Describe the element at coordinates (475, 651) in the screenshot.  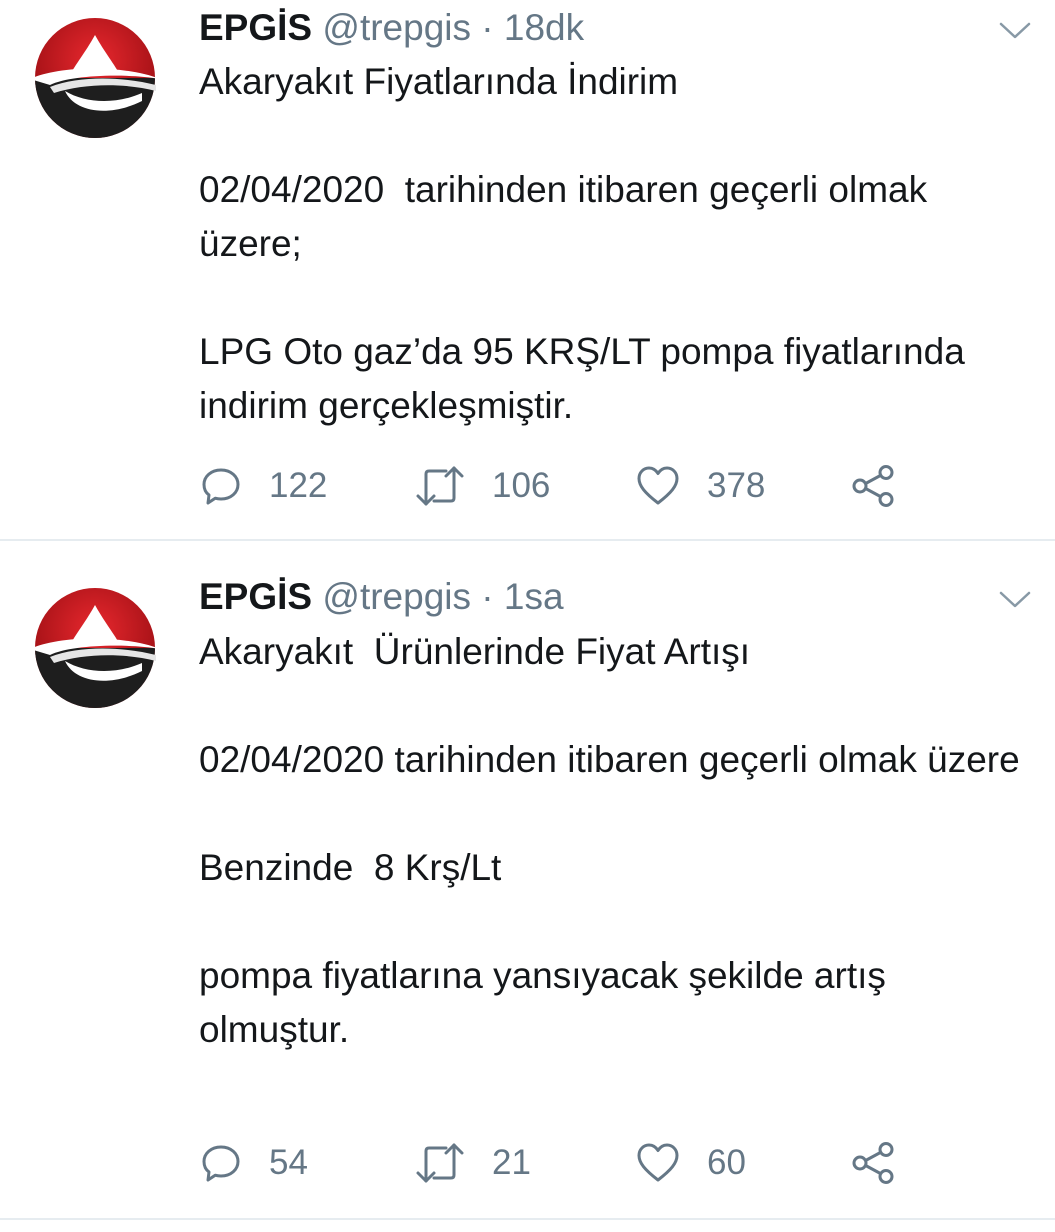
I see `tweet-title: Akaryakıt Ürünlerinde Fiyat Artışı` at that location.